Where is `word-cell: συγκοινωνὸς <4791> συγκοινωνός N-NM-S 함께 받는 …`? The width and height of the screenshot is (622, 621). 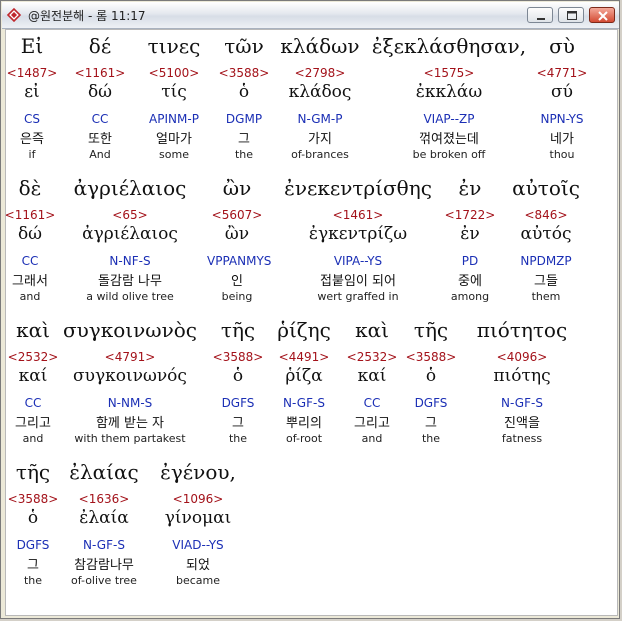 word-cell: συγκοινωνὸς <4791> συγκοινωνός N-NM-S 함께 받는 … is located at coordinates (130, 384).